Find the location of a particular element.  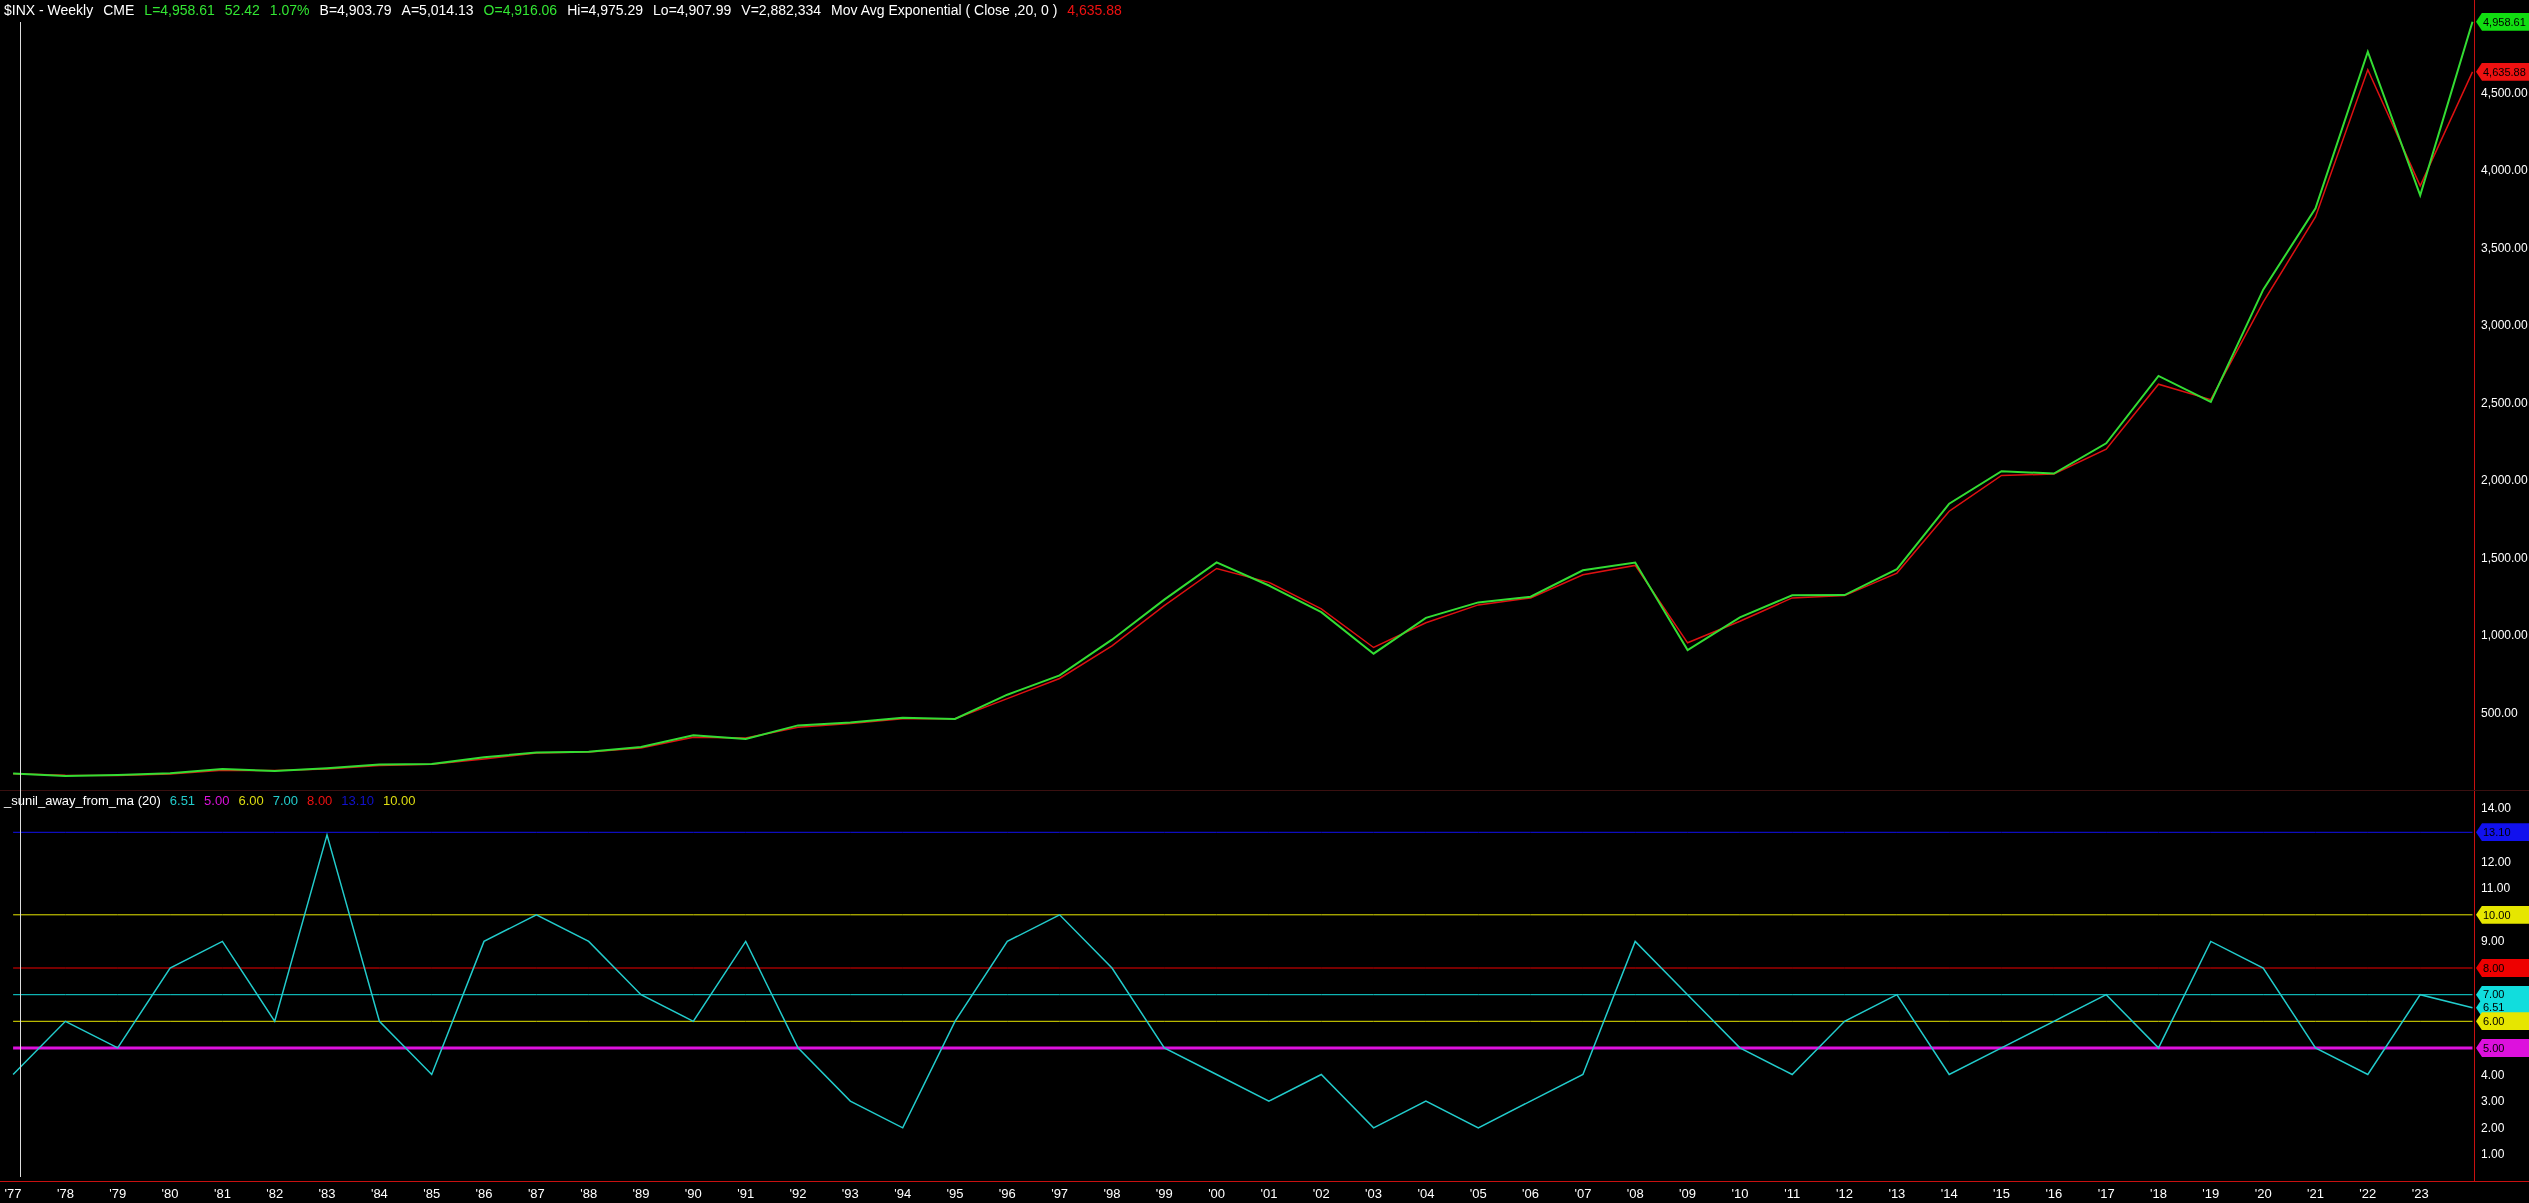

axis-label: 1,000.00 is located at coordinates (2504, 635).